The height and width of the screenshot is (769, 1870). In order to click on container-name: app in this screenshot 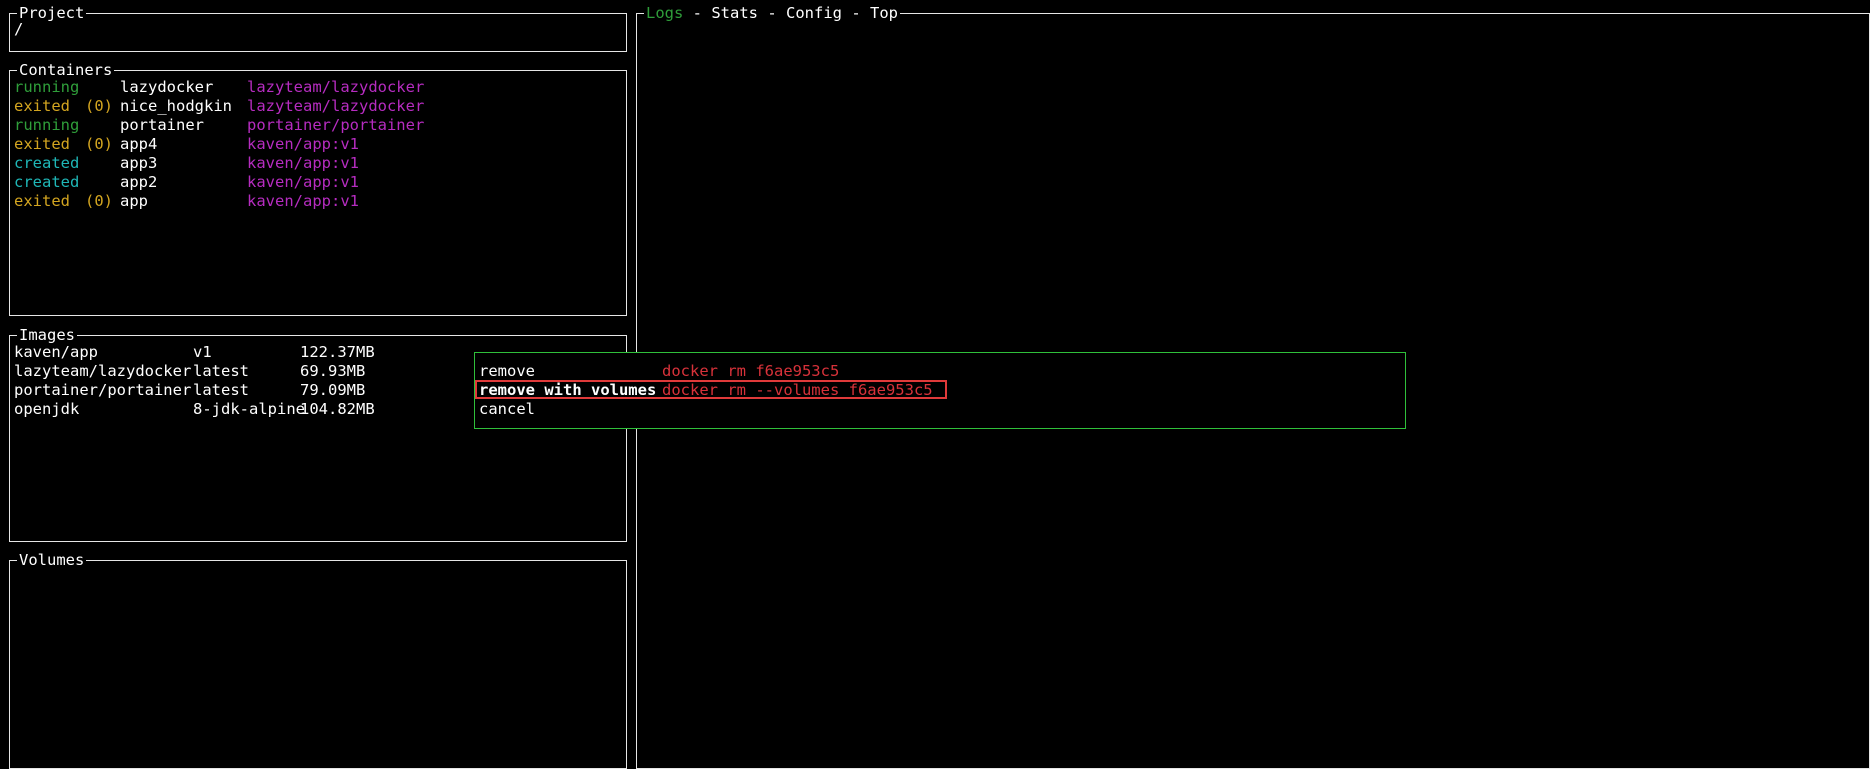, I will do `click(134, 201)`.